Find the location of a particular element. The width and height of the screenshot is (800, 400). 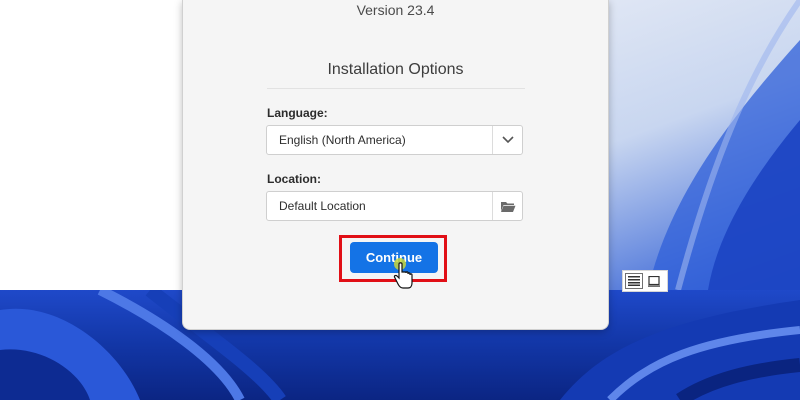

language-label: Language: is located at coordinates (297, 113).